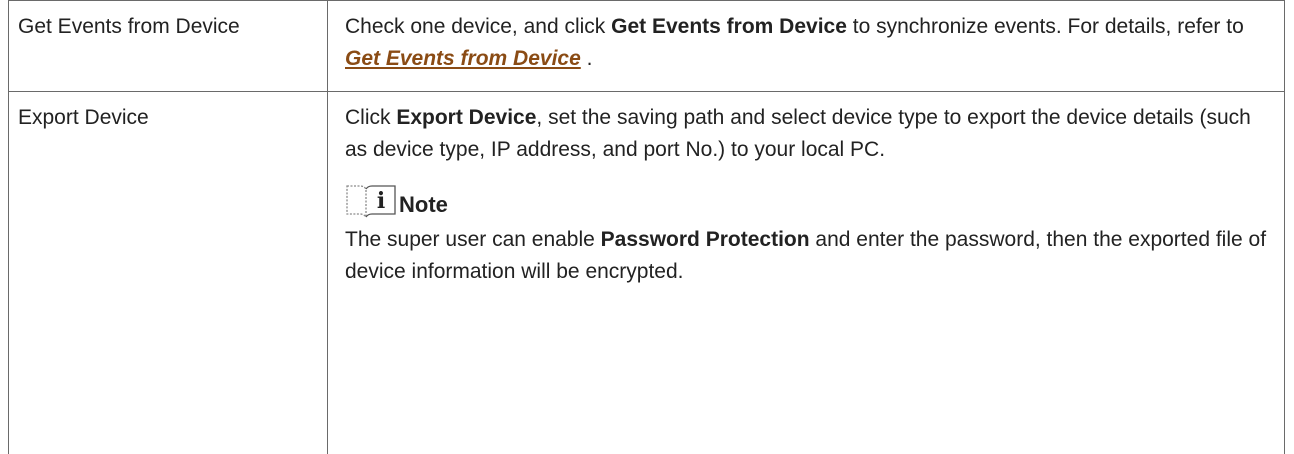 This screenshot has width=1294, height=454. What do you see at coordinates (423, 201) in the screenshot?
I see `note-title: Note` at bounding box center [423, 201].